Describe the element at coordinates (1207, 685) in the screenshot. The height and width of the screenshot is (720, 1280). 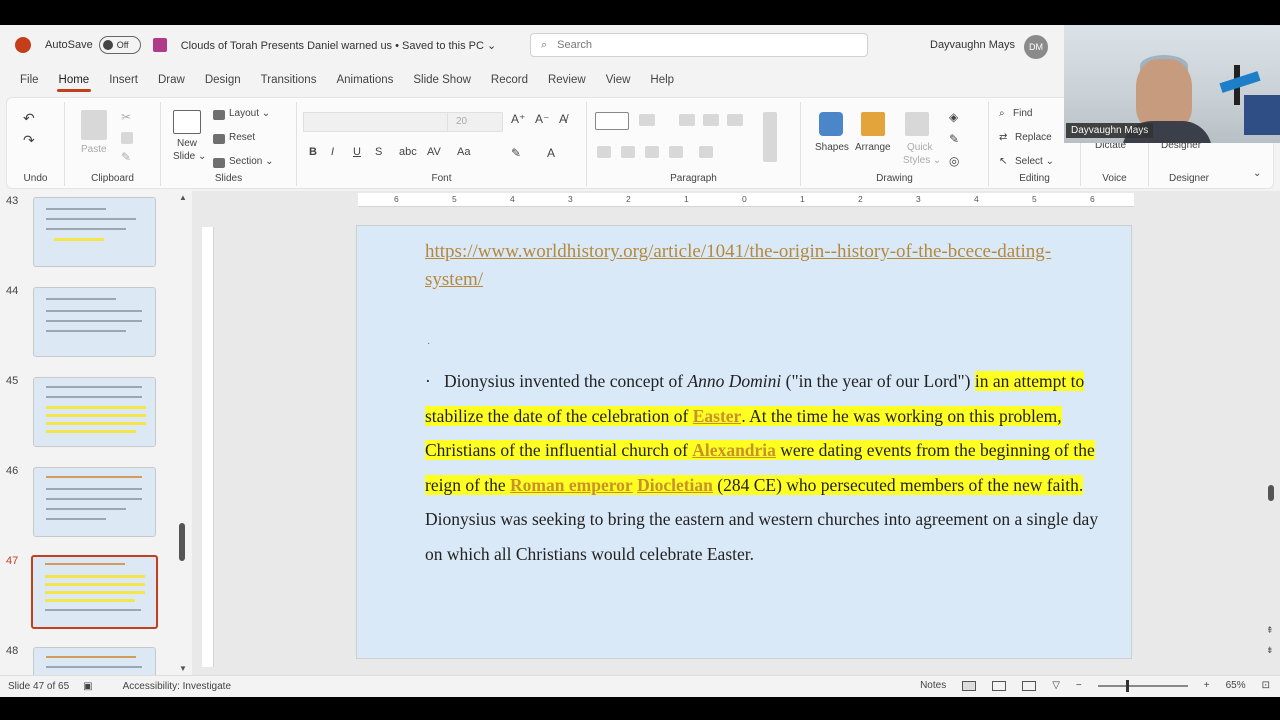
I see `zoom-in-button: +` at that location.